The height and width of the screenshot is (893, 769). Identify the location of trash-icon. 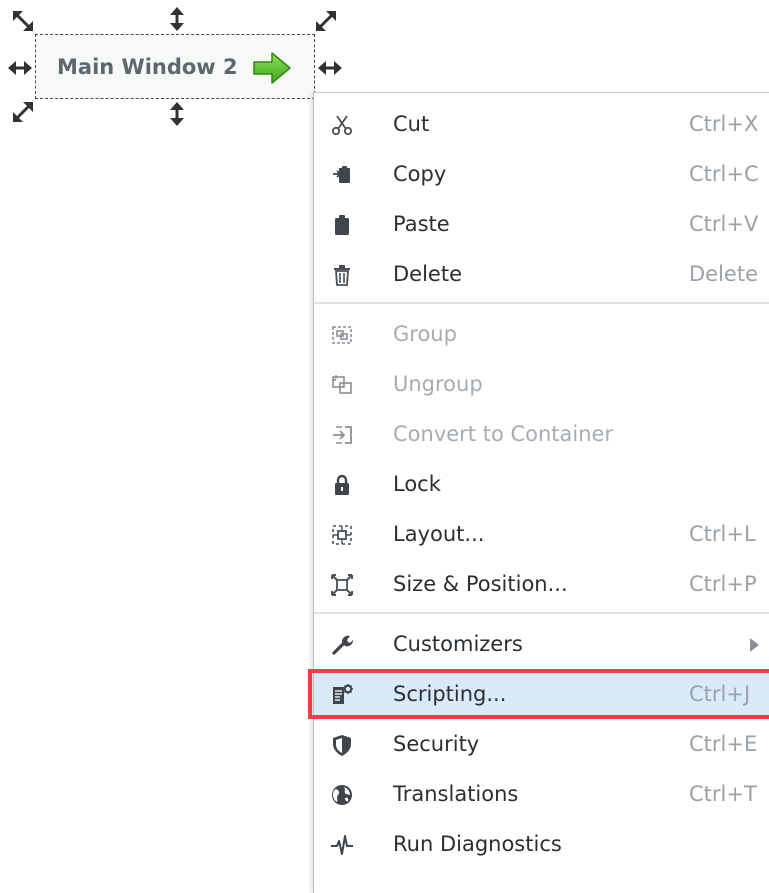
(342, 275).